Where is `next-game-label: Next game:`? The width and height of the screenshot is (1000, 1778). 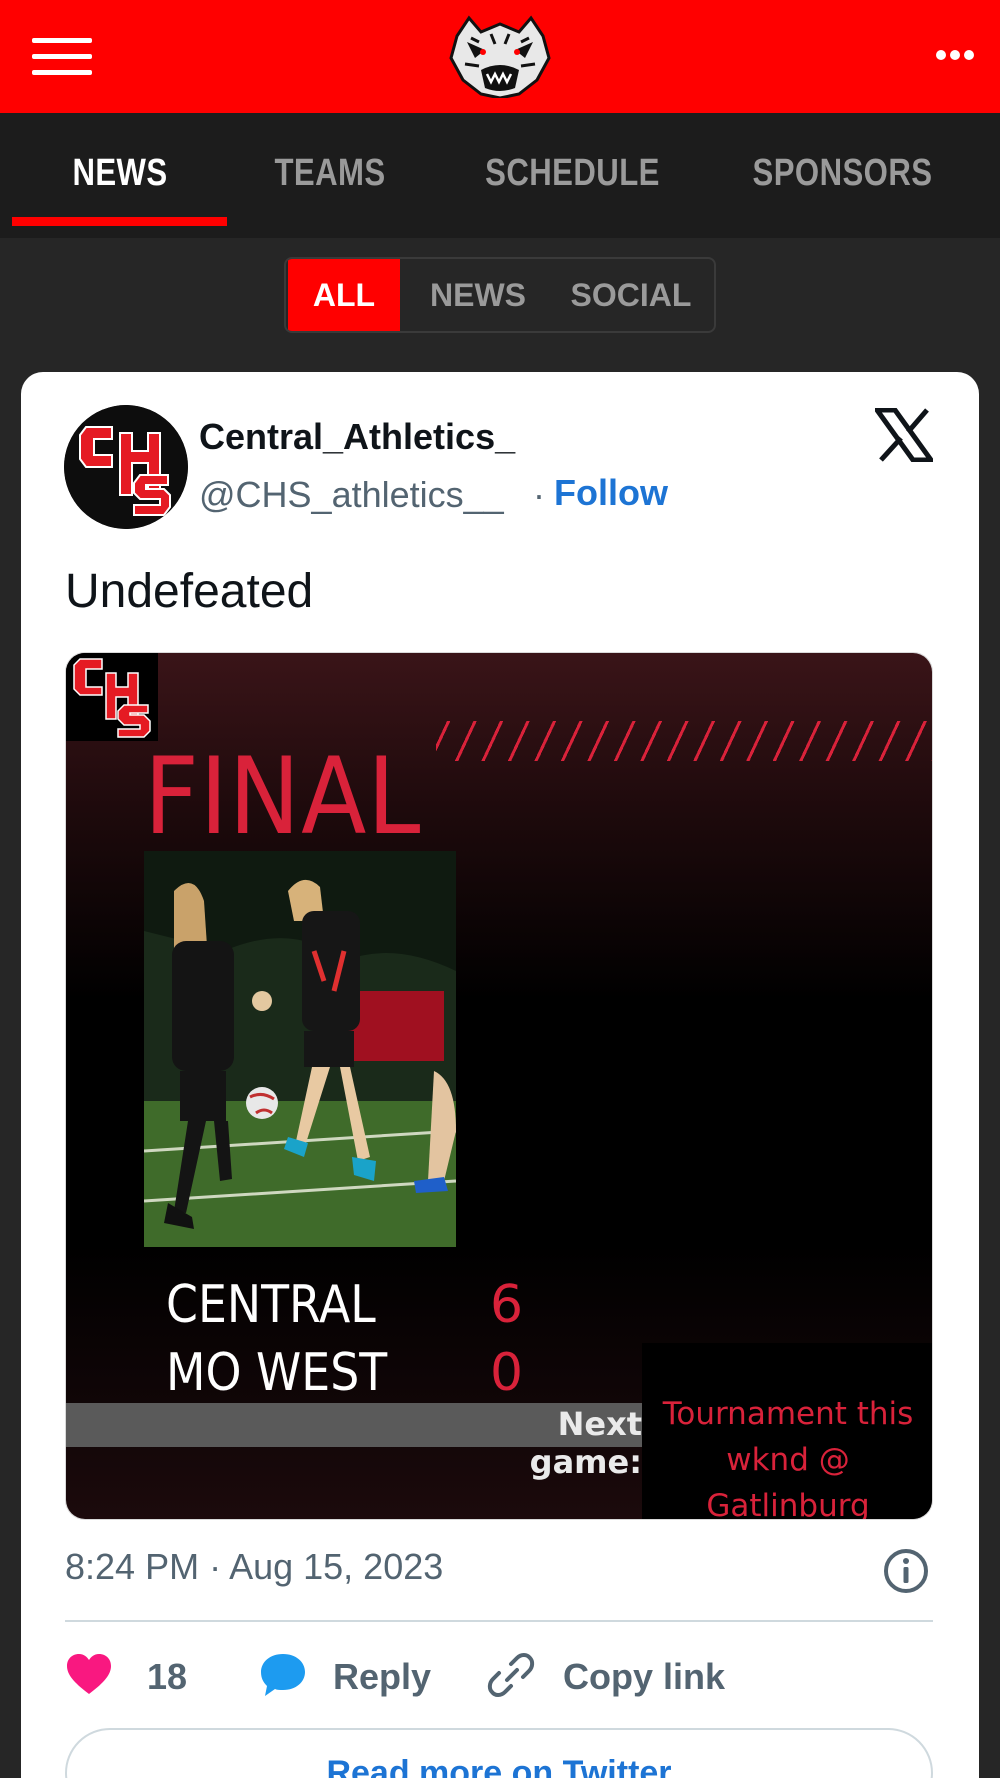
next-game-label: Next game: is located at coordinates (585, 1443).